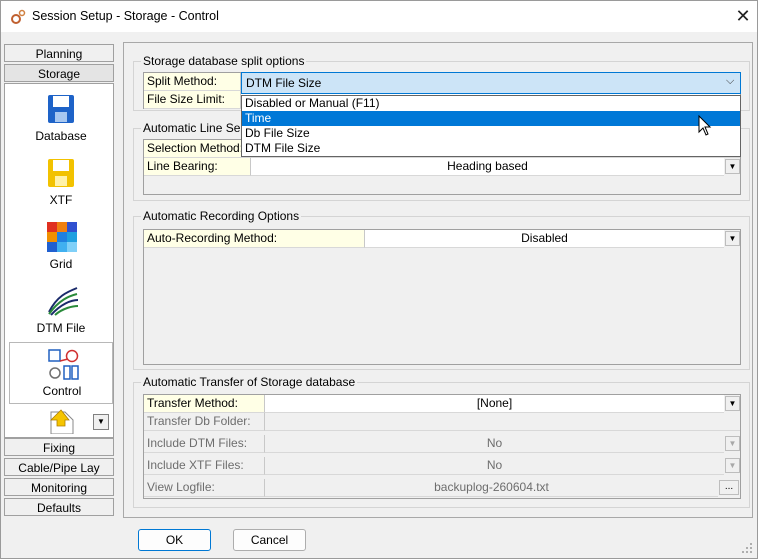 The width and height of the screenshot is (758, 559). I want to click on ok-button: OK, so click(174, 540).